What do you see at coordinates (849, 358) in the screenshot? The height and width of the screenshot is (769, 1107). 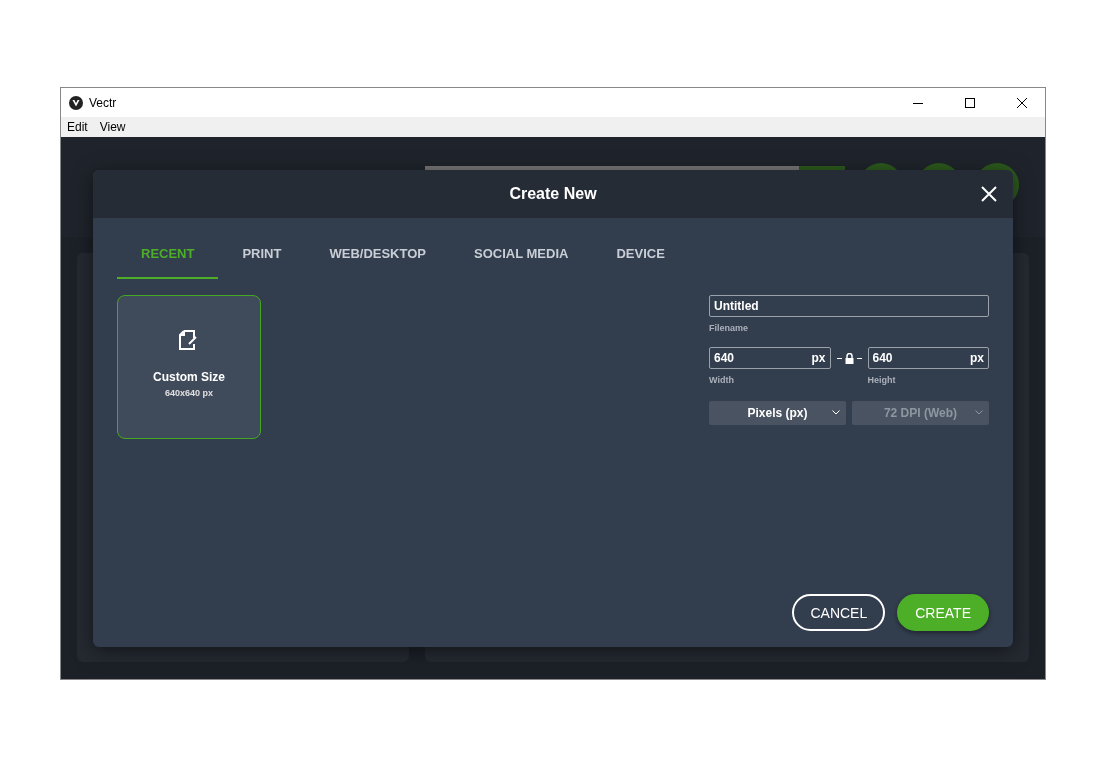 I see `lock-icon` at bounding box center [849, 358].